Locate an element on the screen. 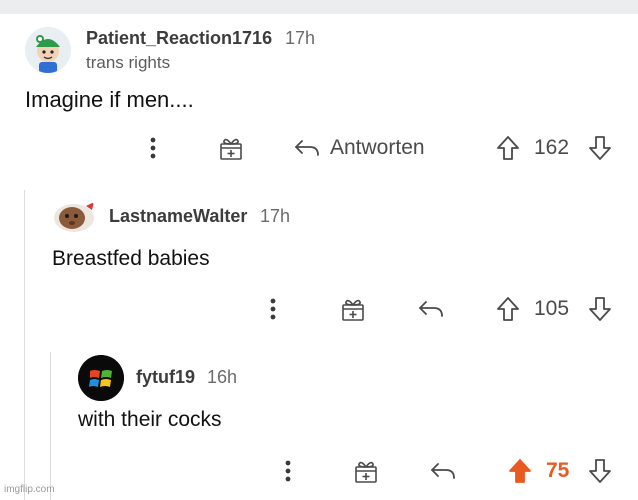 The width and height of the screenshot is (638, 500). action-row: 105 is located at coordinates (319, 309).